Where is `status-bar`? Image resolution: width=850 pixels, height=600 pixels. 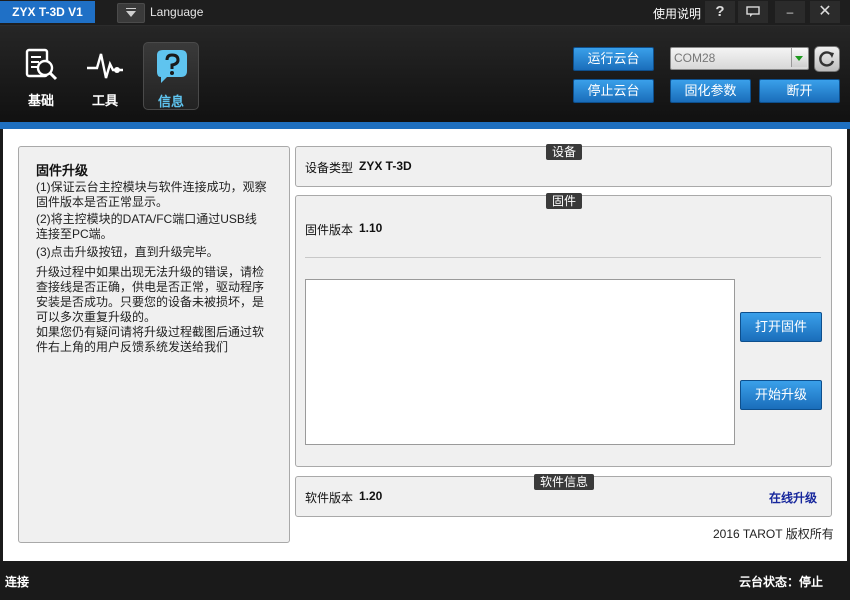 status-bar is located at coordinates (425, 582).